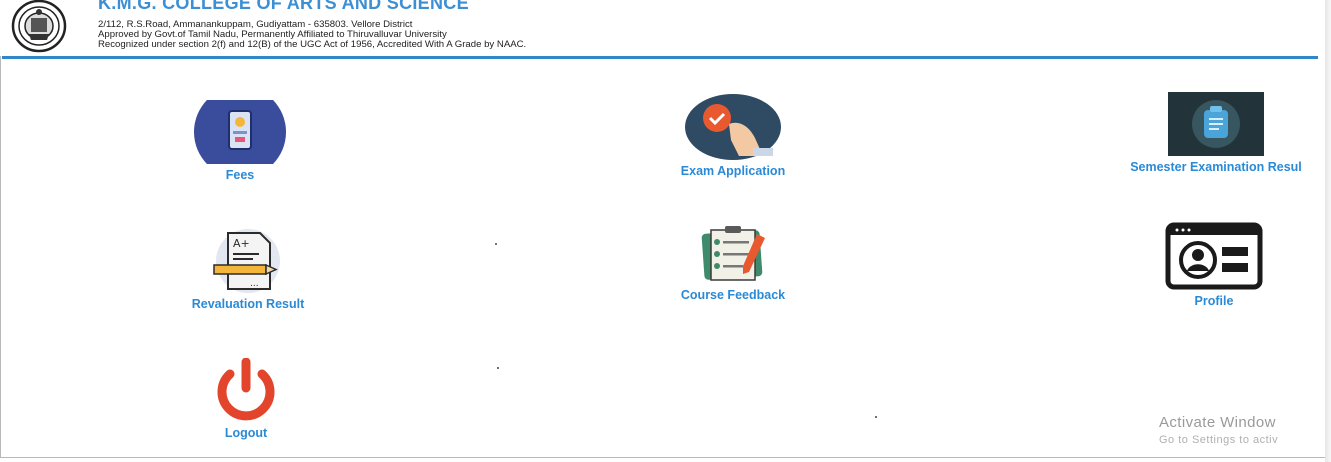 This screenshot has height=462, width=1331. I want to click on course-feedback-tile: Course Feedback, so click(733, 264).